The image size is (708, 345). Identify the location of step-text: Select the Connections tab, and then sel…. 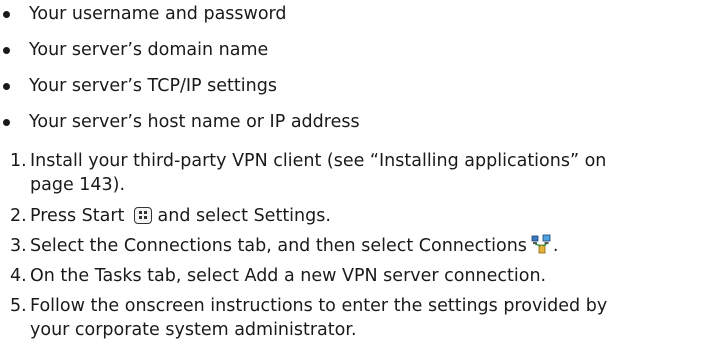
(365, 247).